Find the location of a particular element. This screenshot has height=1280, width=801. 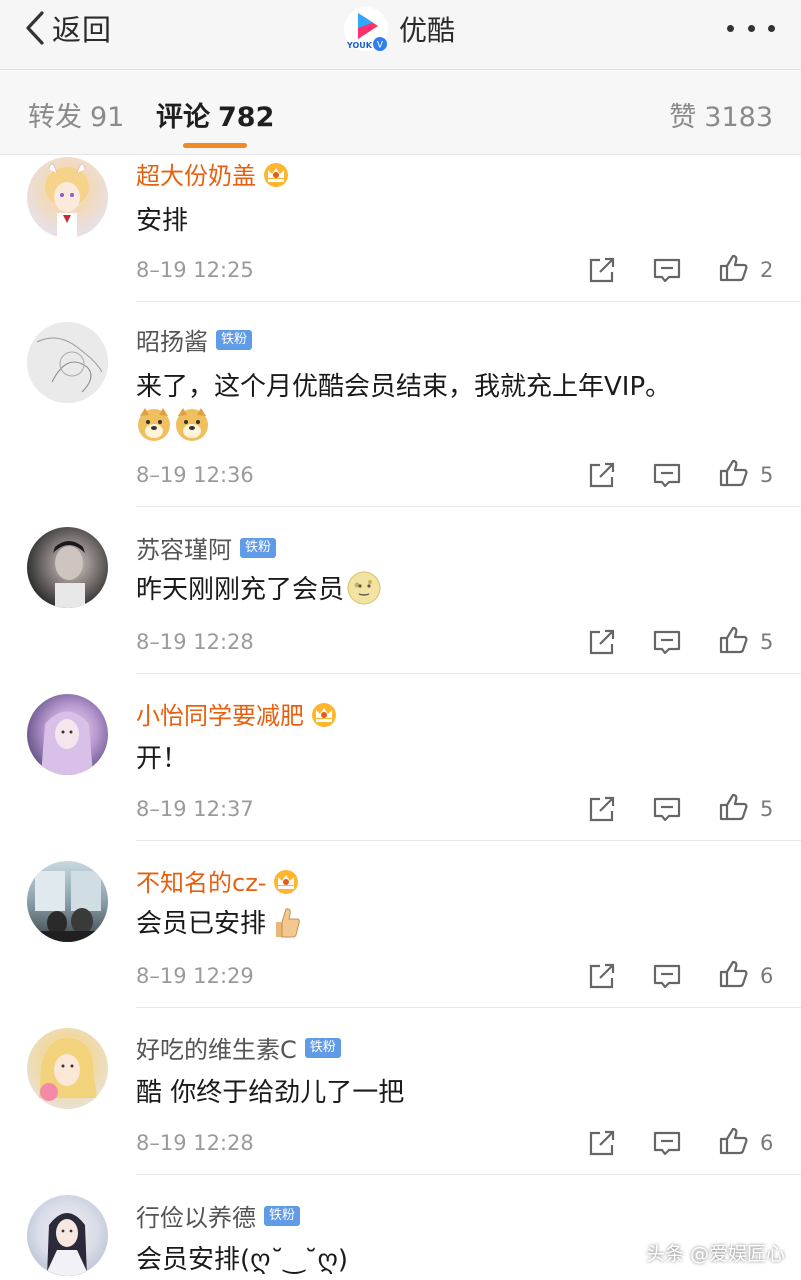

thumbs-up-emoji is located at coordinates (288, 922).